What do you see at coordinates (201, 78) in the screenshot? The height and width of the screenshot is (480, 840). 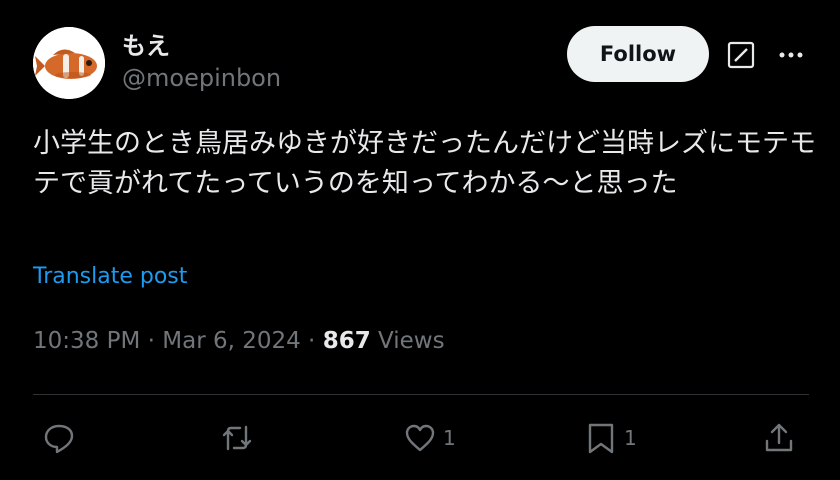 I see `author-handle: @moepinbon` at bounding box center [201, 78].